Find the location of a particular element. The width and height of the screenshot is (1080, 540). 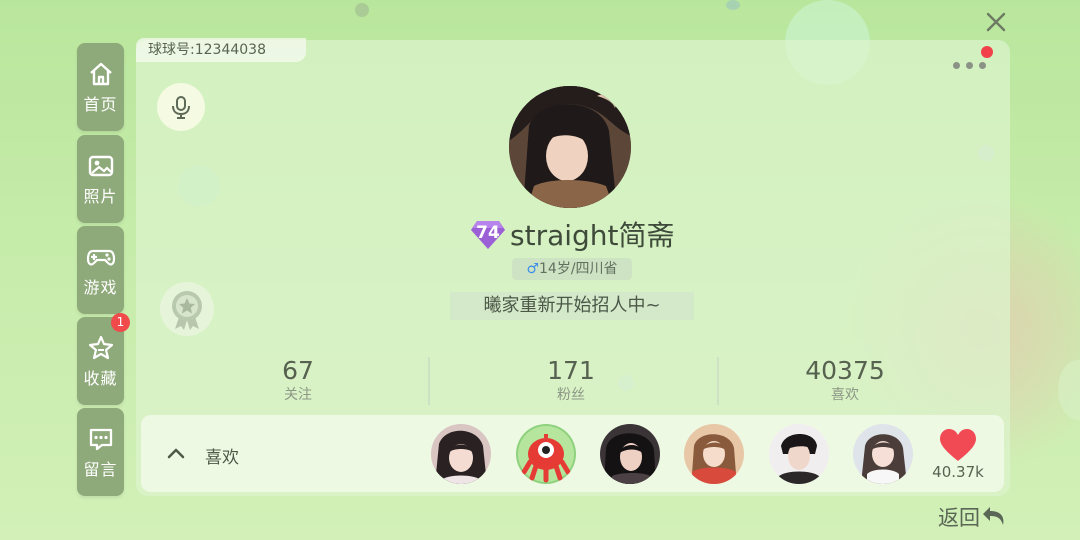

back-arrow-icon is located at coordinates (993, 516).